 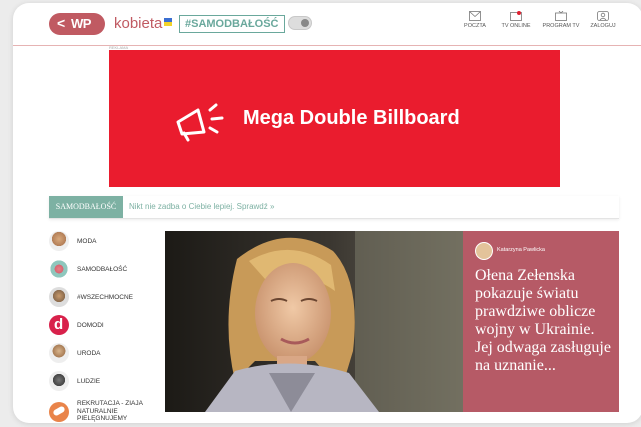 I want to click on moda-thumbnail-icon, so click(x=59, y=241).